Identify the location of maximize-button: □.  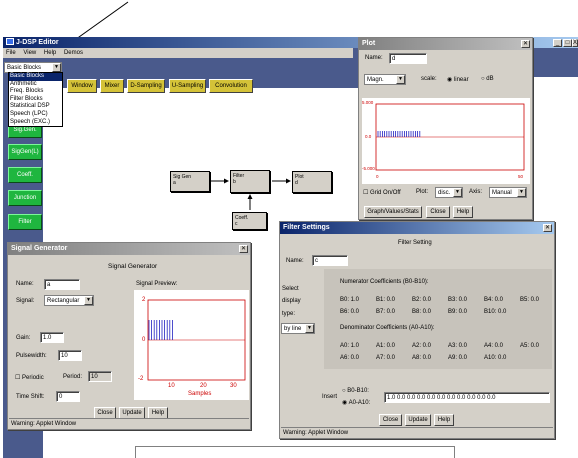
(567, 43).